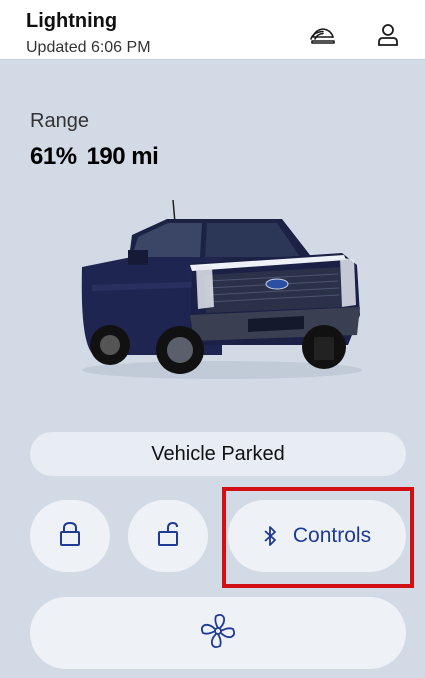 This screenshot has width=425, height=678. Describe the element at coordinates (270, 536) in the screenshot. I see `bluetooth-icon` at that location.